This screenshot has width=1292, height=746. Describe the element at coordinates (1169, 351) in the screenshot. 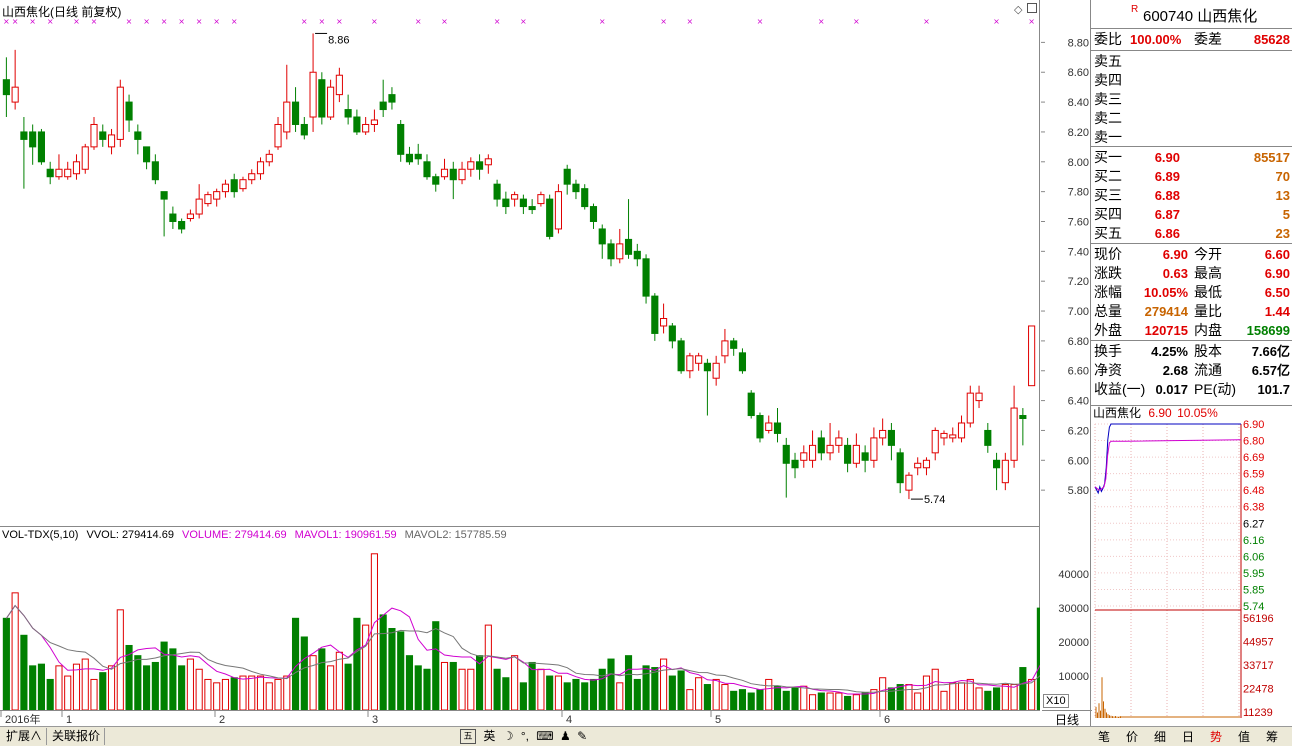

I see `fund-value: 4.25%` at that location.